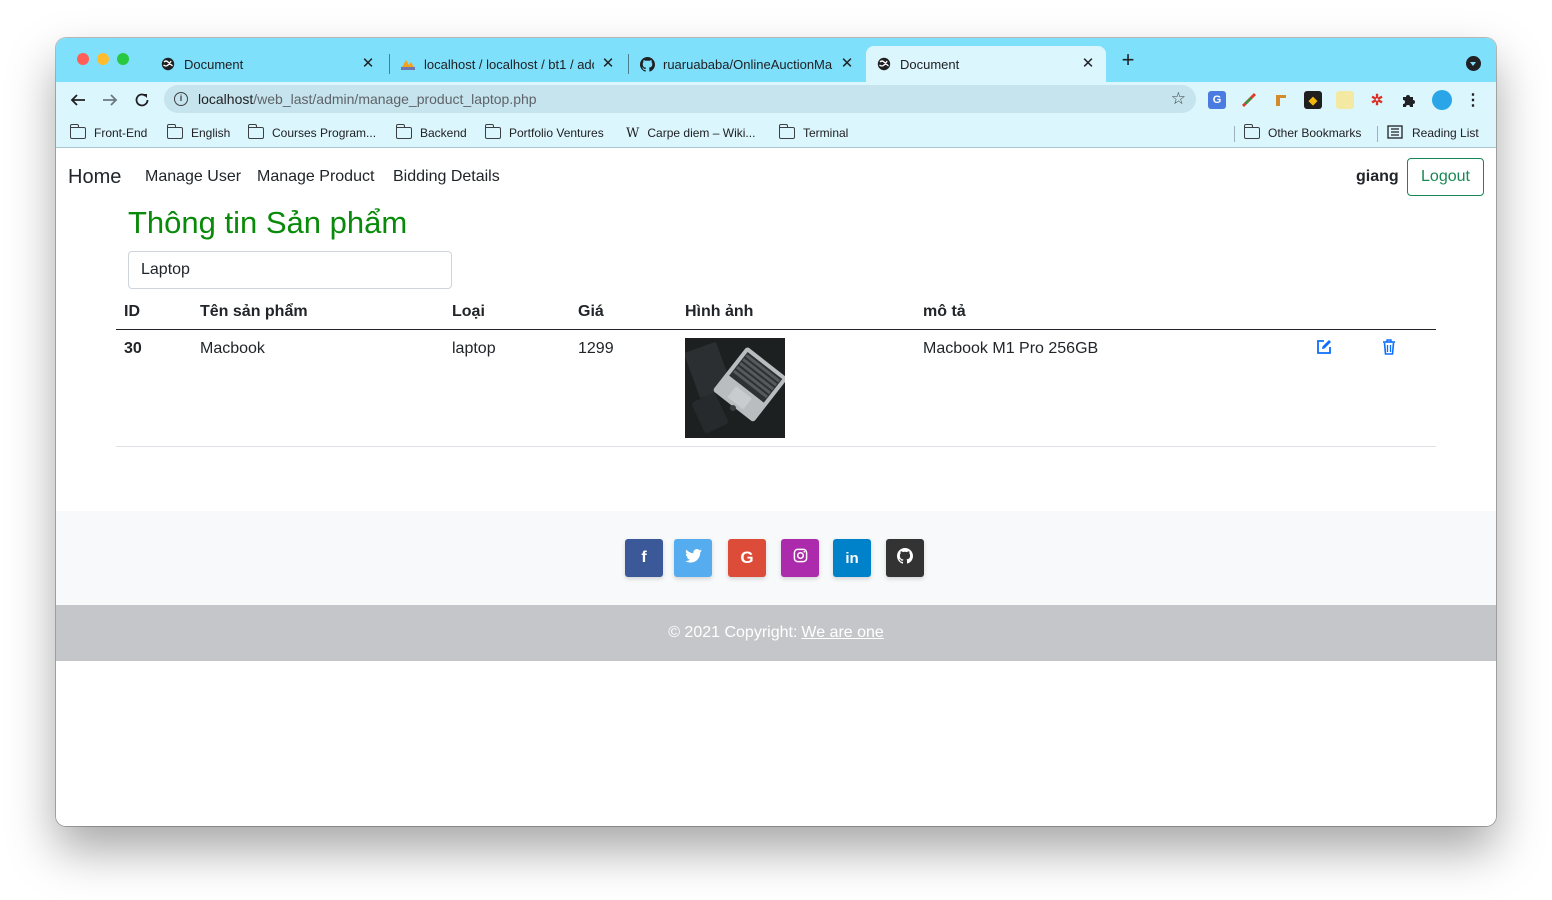  What do you see at coordinates (181, 99) in the screenshot?
I see `site-info-icon: i` at bounding box center [181, 99].